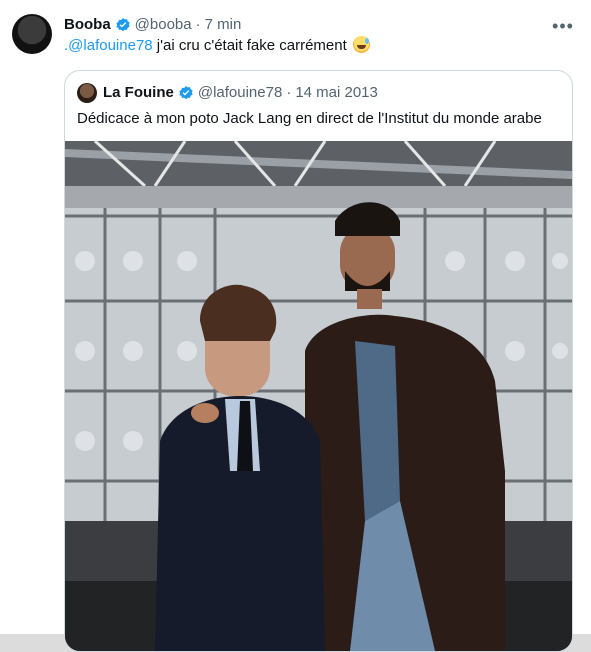  What do you see at coordinates (361, 44) in the screenshot?
I see `grinning-sweat-emoji-icon` at bounding box center [361, 44].